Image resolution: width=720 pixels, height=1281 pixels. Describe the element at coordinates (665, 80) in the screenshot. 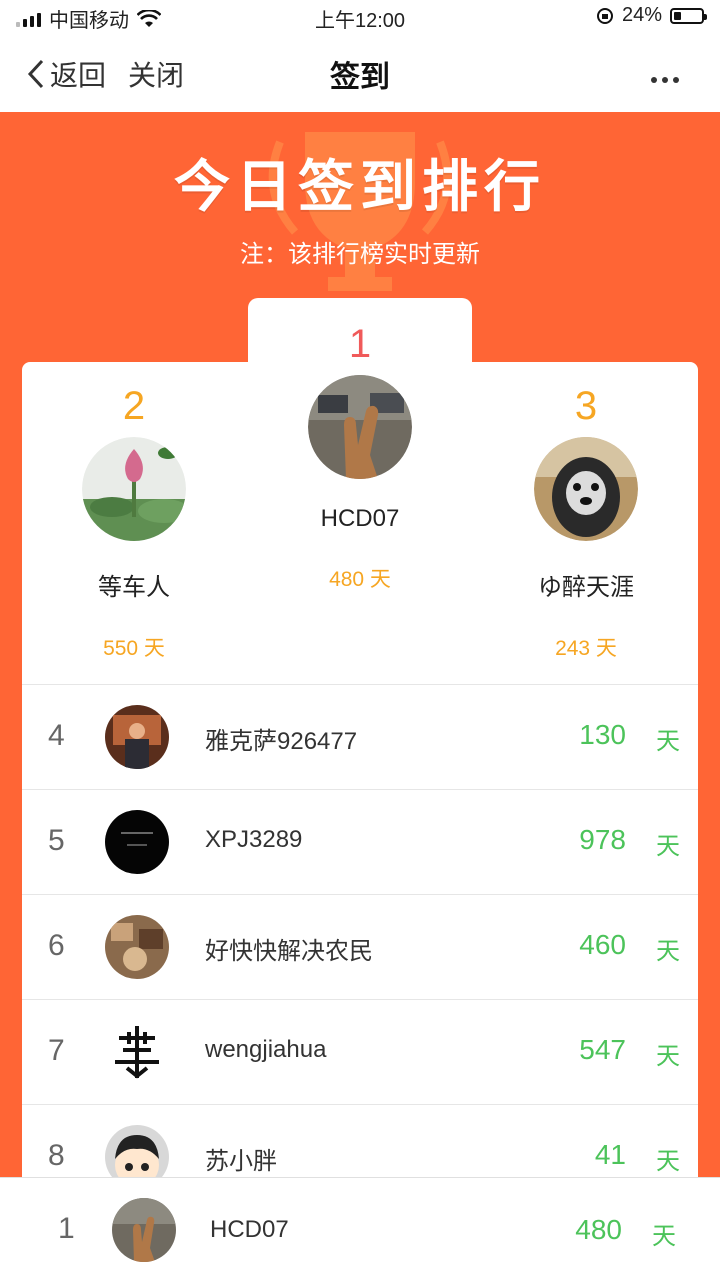

I see `more-dots-icon` at that location.